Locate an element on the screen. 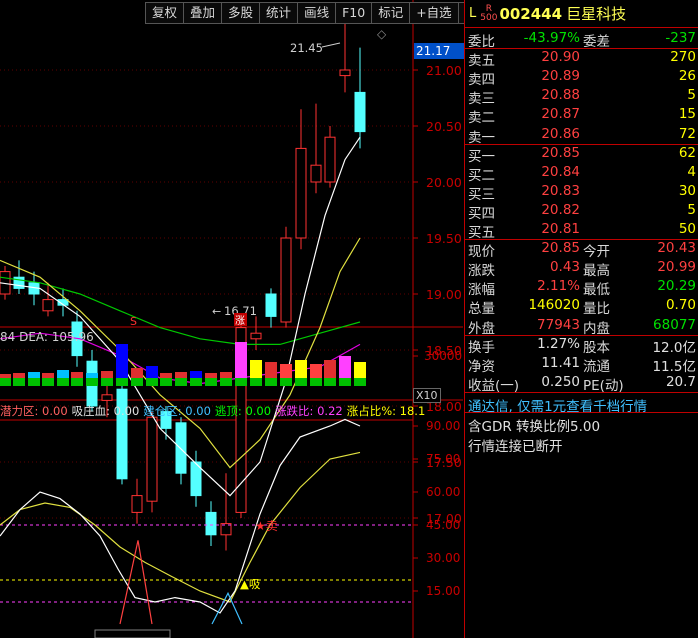 The height and width of the screenshot is (638, 698). weicha-label: 委差 is located at coordinates (596, 42).